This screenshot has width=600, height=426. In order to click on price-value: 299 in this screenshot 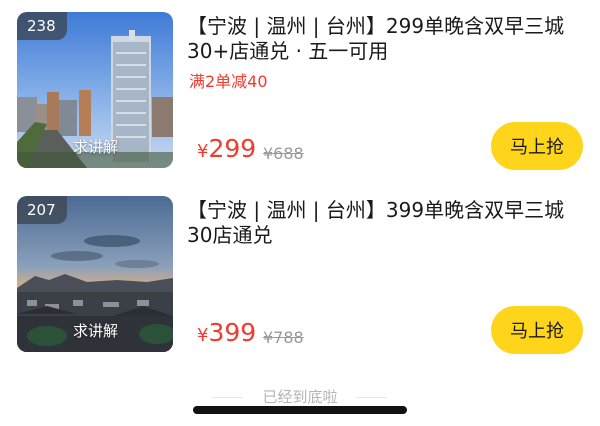, I will do `click(232, 148)`.